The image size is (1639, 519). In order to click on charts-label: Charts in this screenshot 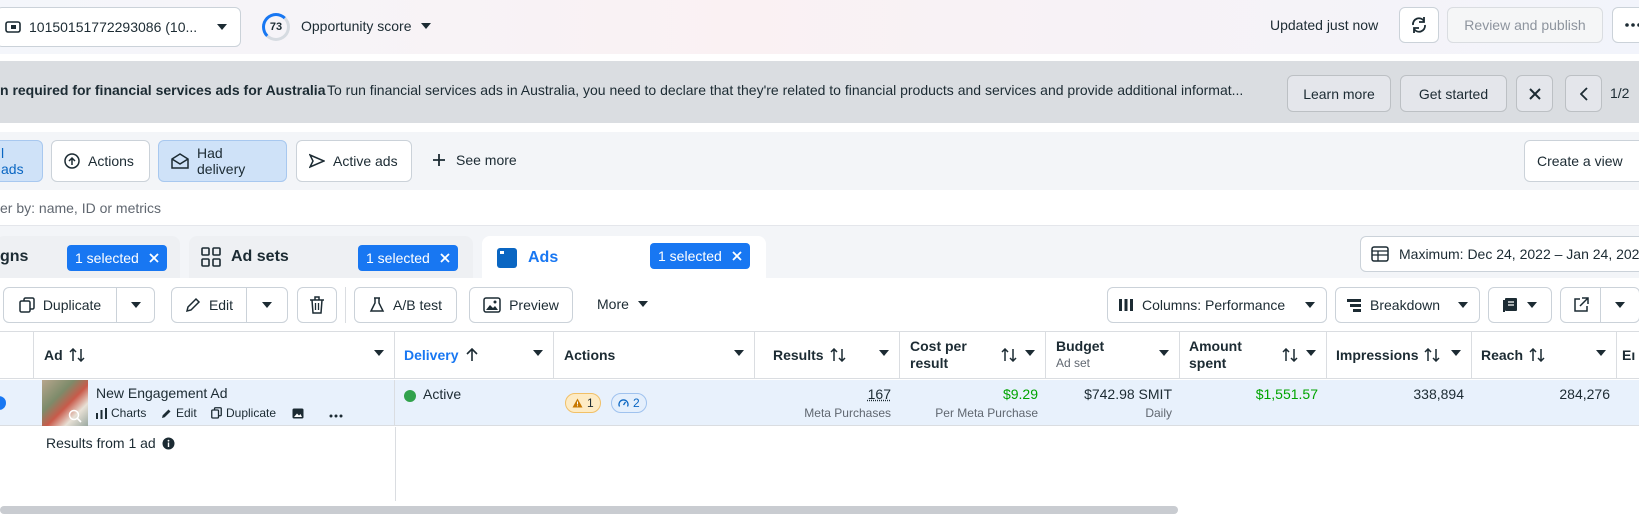, I will do `click(128, 413)`.